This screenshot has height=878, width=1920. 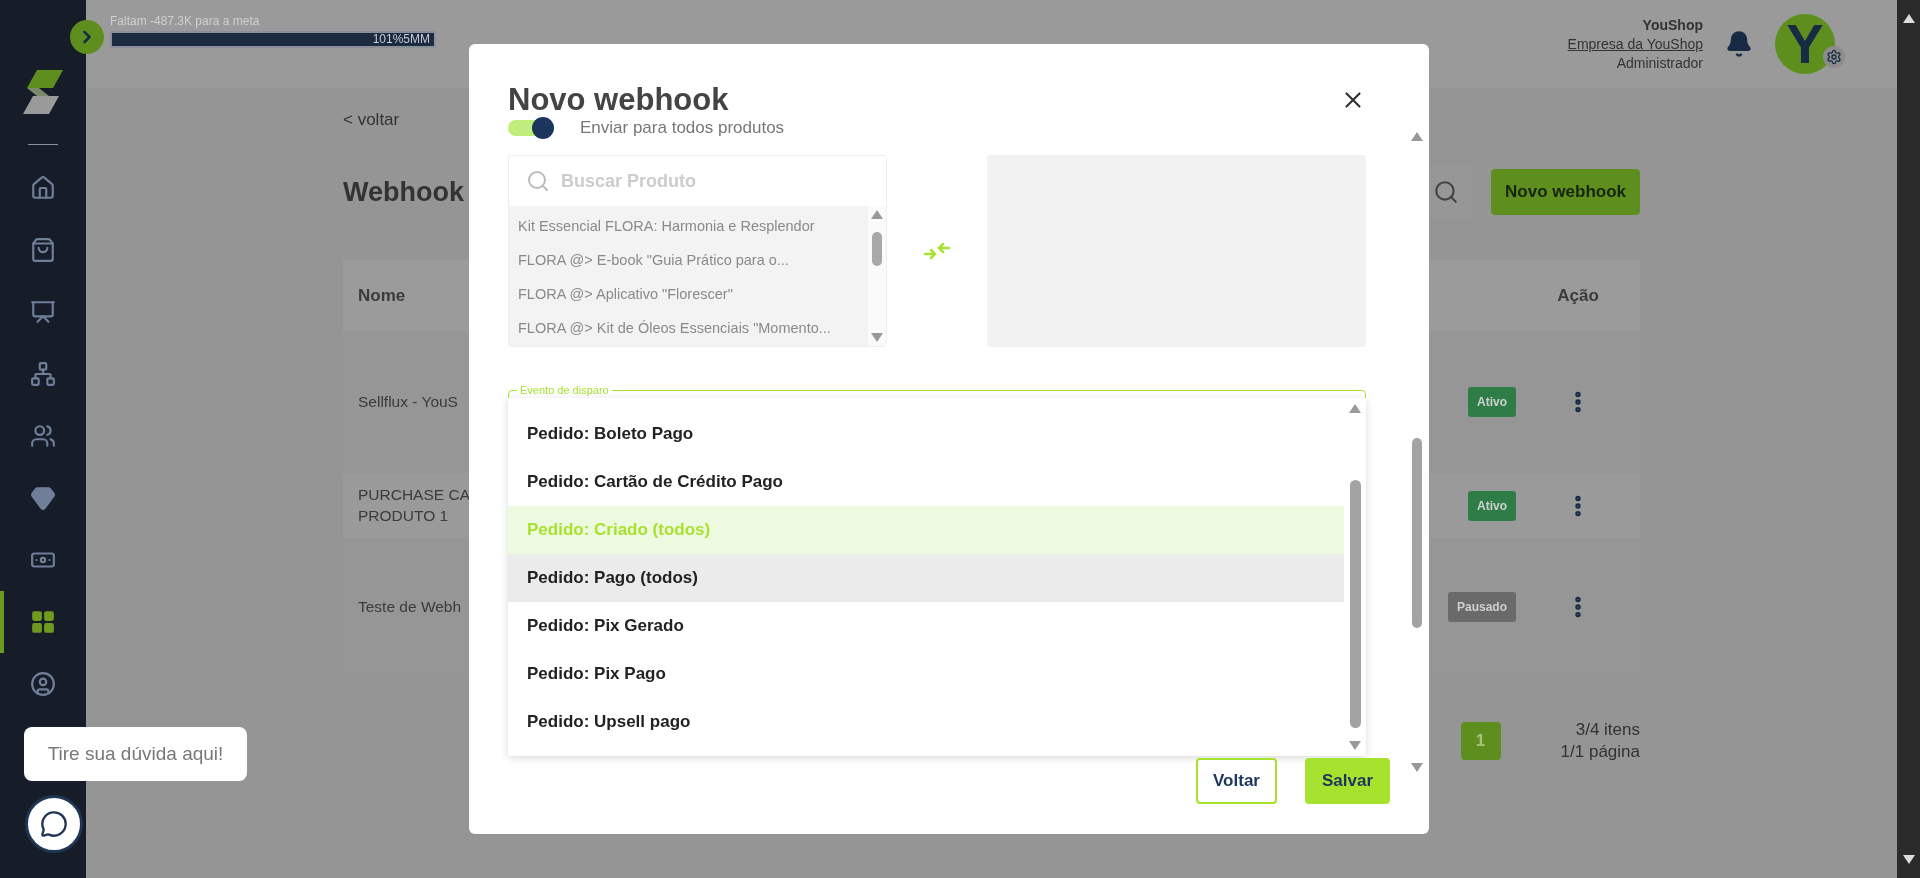 I want to click on field-label: Evento de disparo, so click(x=564, y=390).